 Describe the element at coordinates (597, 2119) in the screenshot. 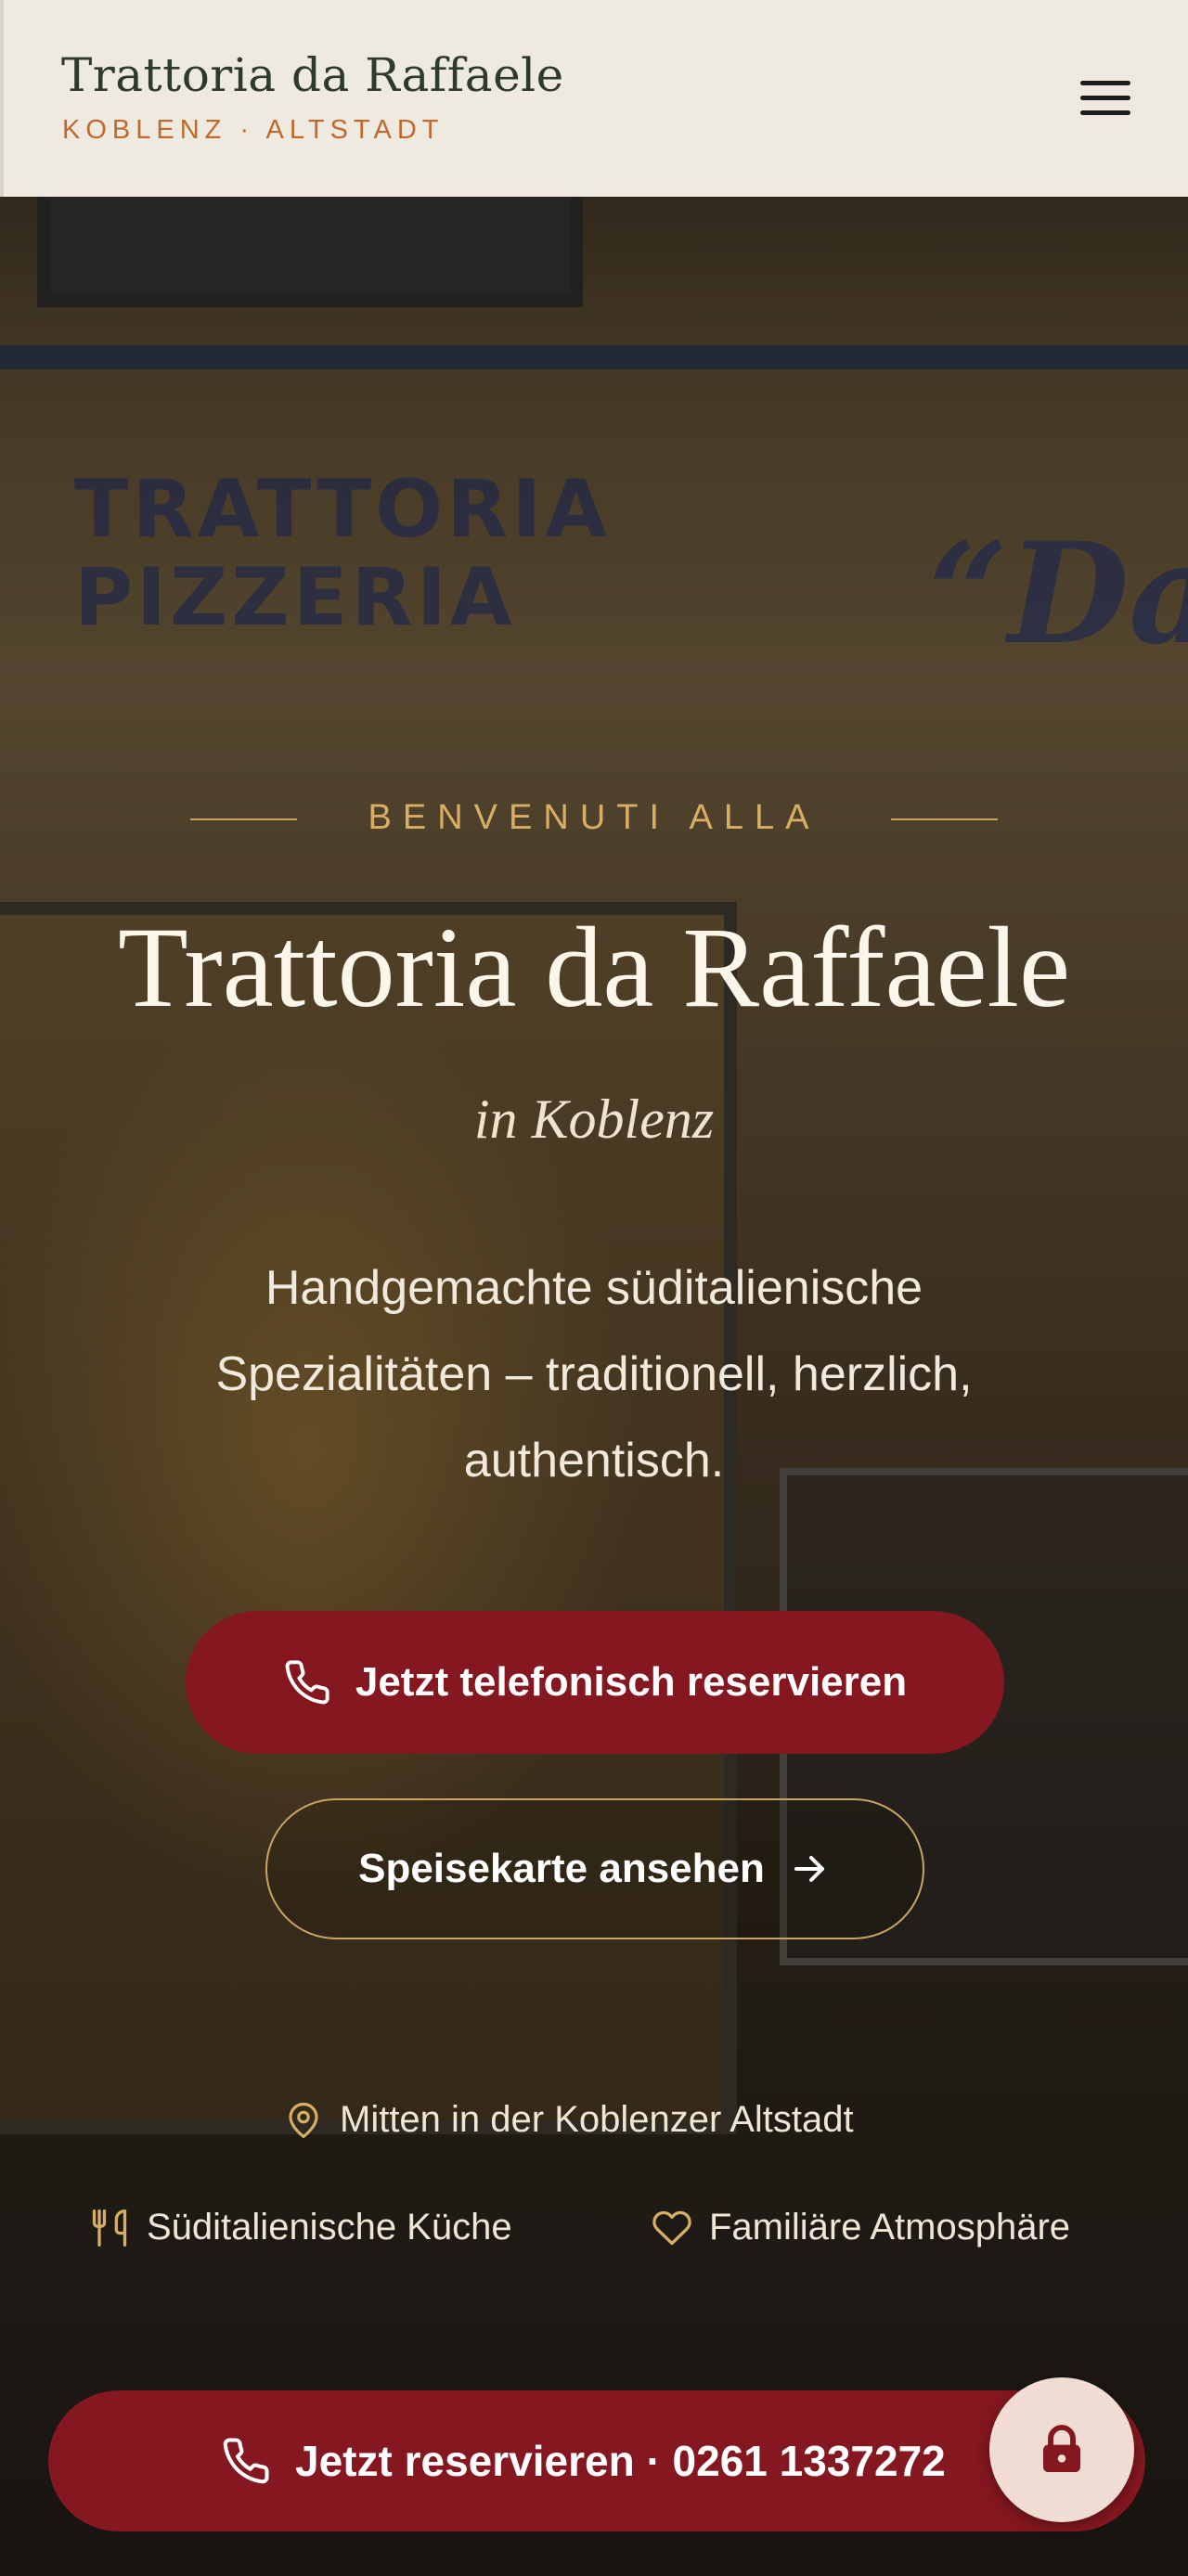

I see `feature-location-label: Mitten in der Koblenzer Altstadt` at that location.